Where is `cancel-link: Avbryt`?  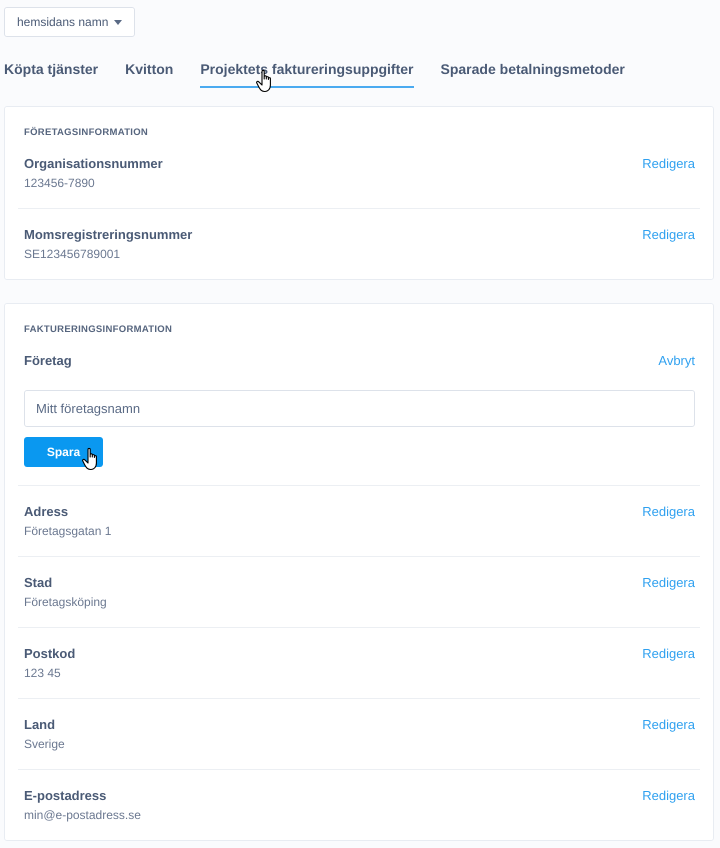 cancel-link: Avbryt is located at coordinates (676, 360).